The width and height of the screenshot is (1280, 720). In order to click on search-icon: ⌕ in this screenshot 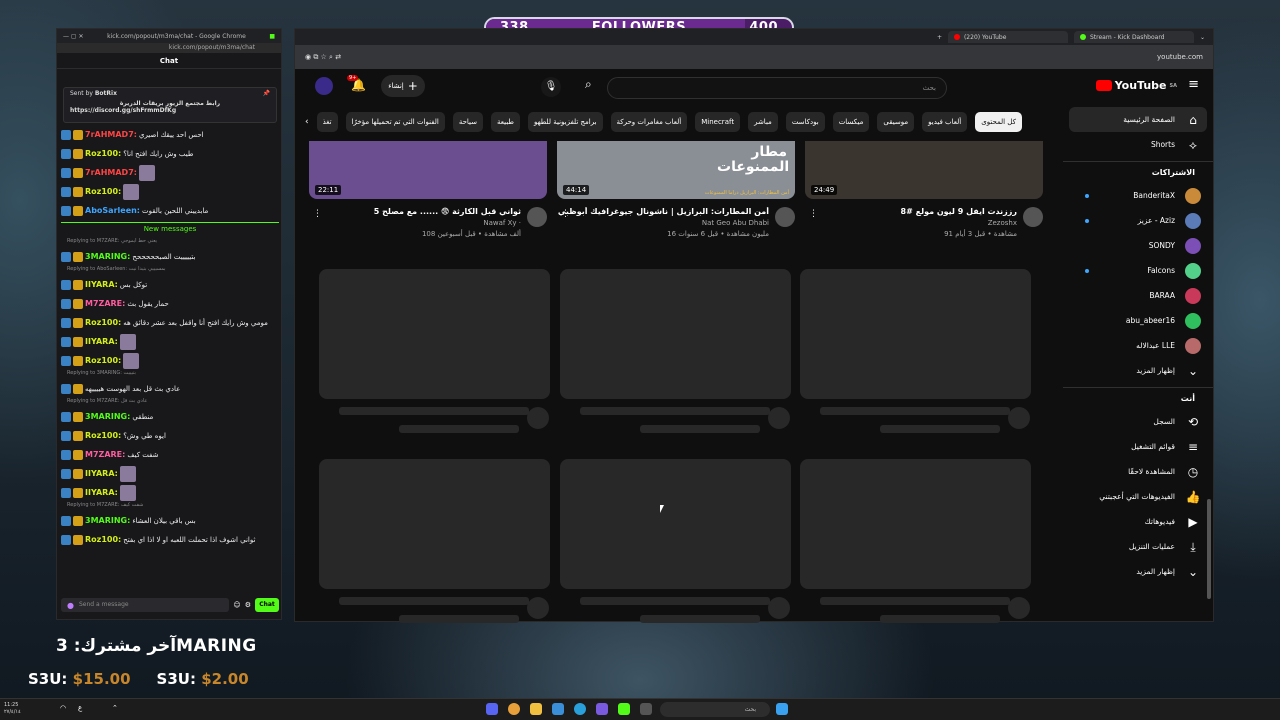, I will do `click(588, 84)`.